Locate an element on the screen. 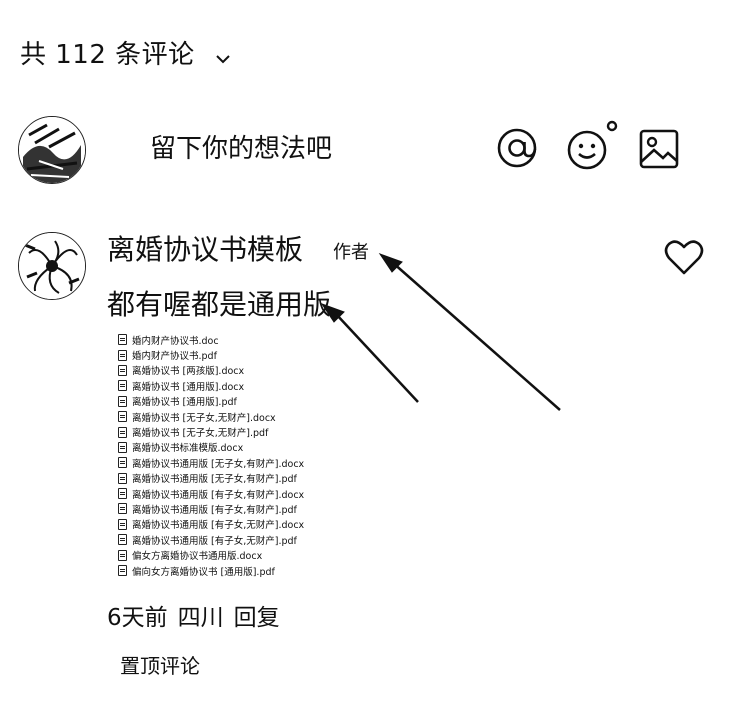  file-name: 婚内财产协议书.doc is located at coordinates (175, 341).